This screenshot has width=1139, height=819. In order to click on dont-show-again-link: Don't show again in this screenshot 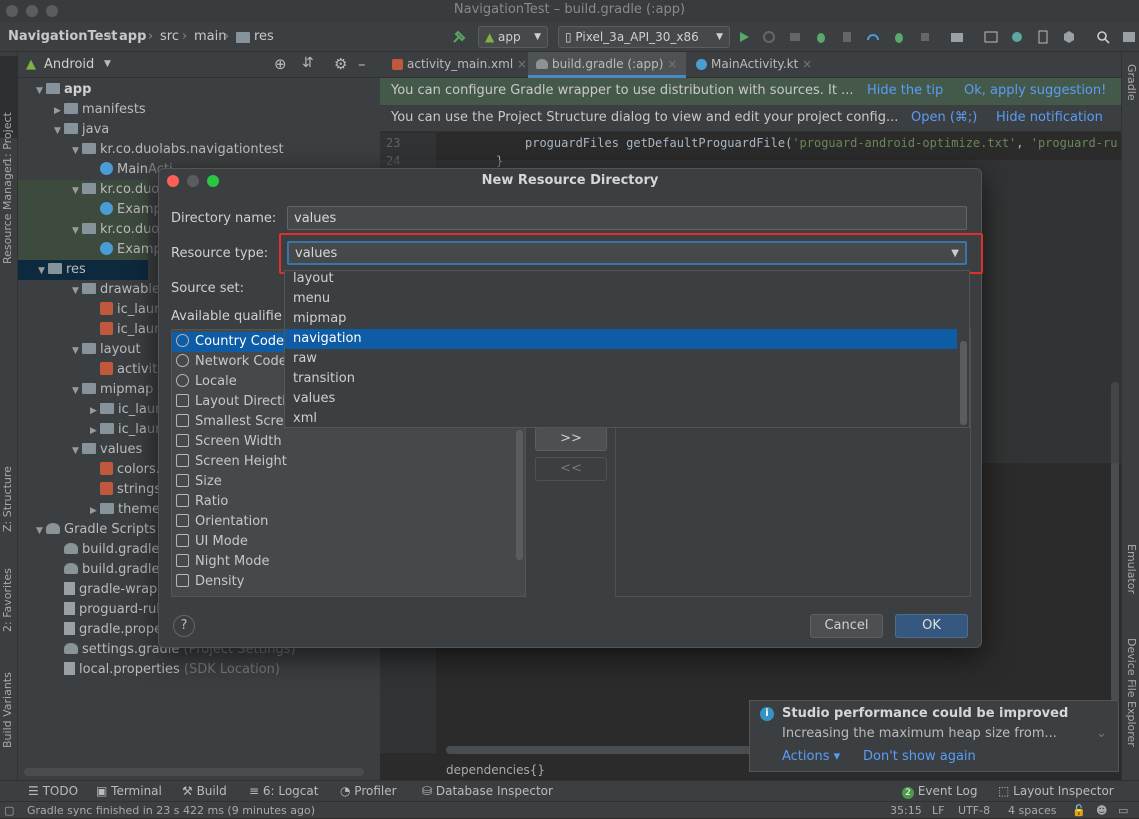, I will do `click(919, 756)`.